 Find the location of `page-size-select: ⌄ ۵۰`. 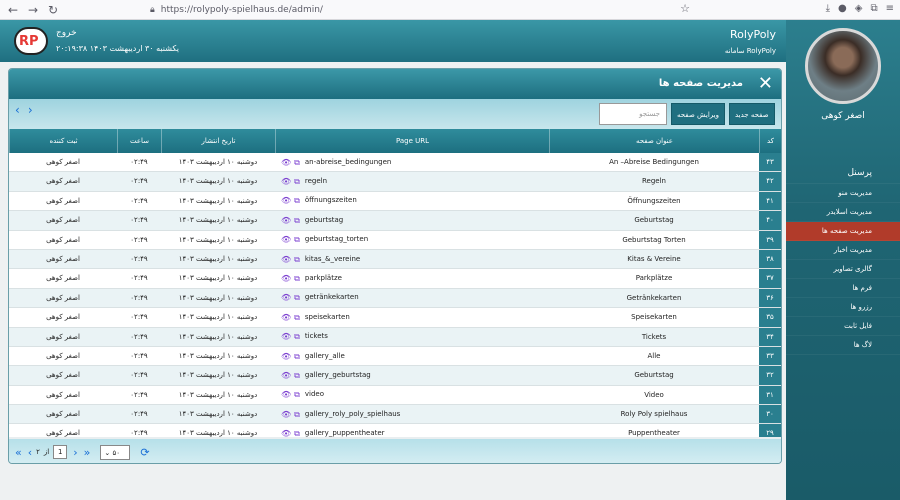

page-size-select: ⌄ ۵۰ is located at coordinates (115, 452).